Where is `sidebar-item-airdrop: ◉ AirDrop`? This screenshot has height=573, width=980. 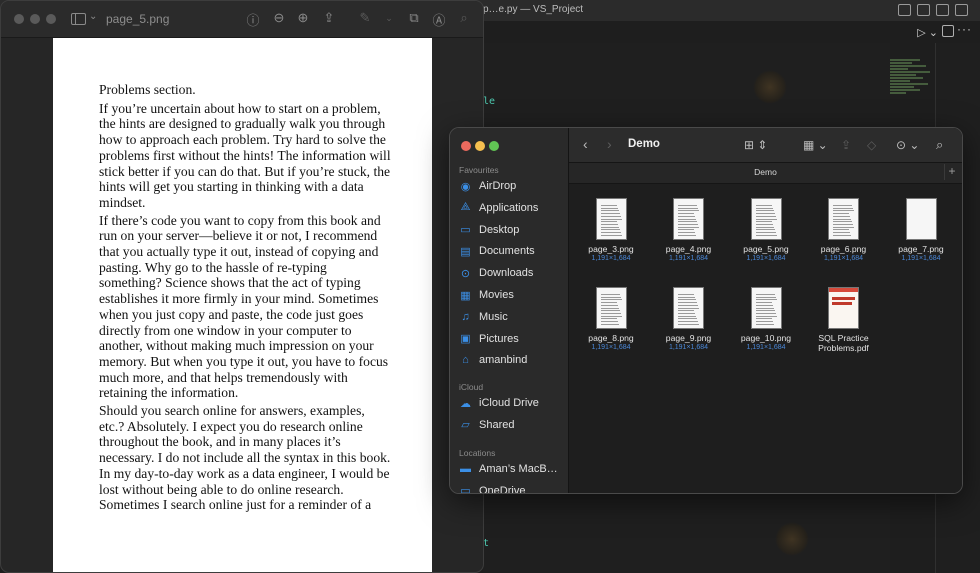 sidebar-item-airdrop: ◉ AirDrop is located at coordinates (511, 186).